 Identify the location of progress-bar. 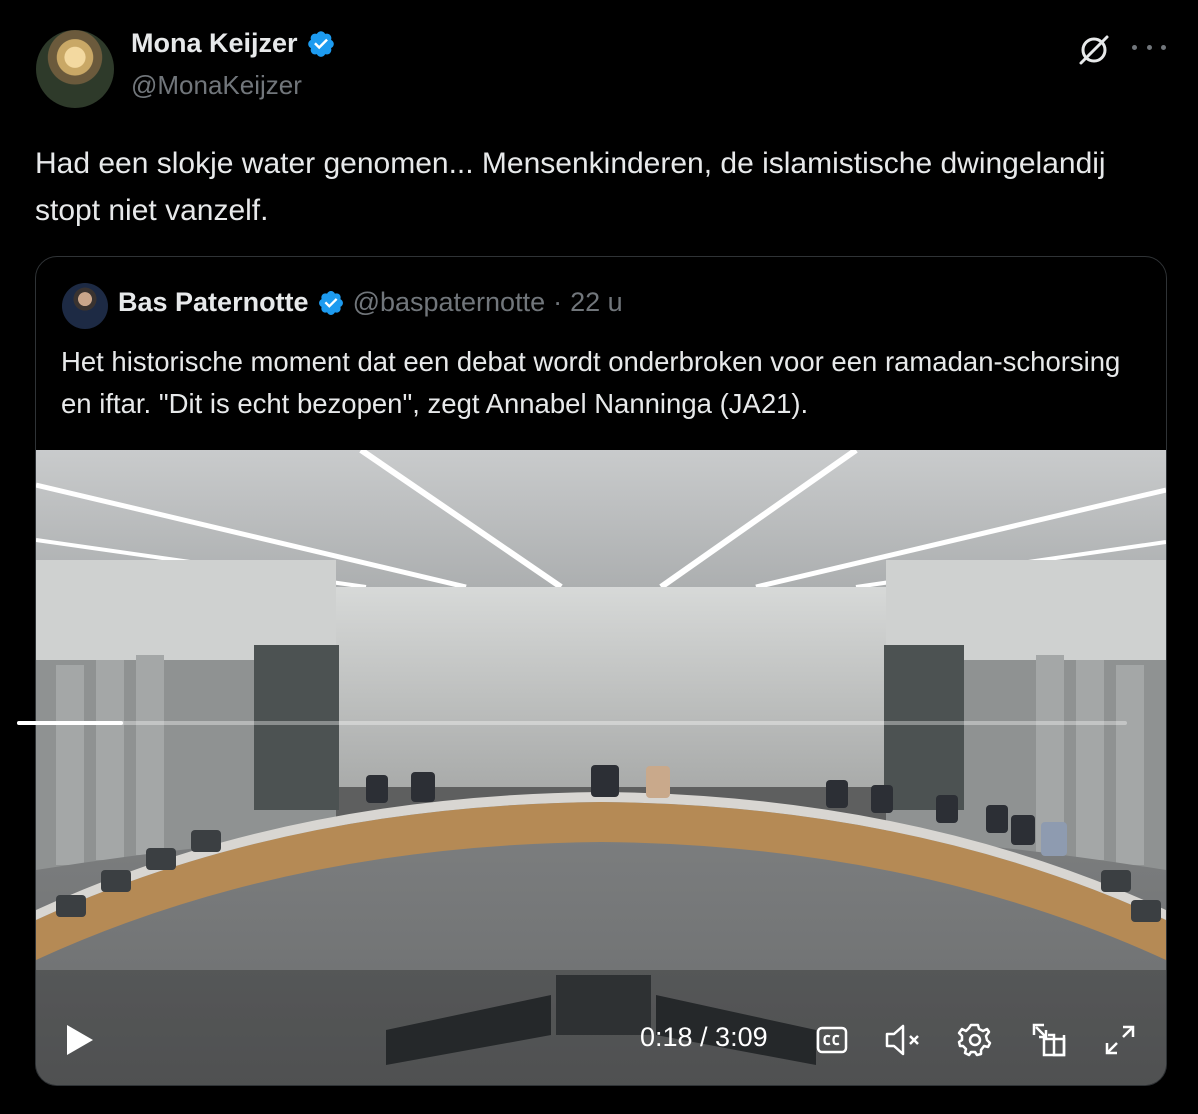
(572, 723).